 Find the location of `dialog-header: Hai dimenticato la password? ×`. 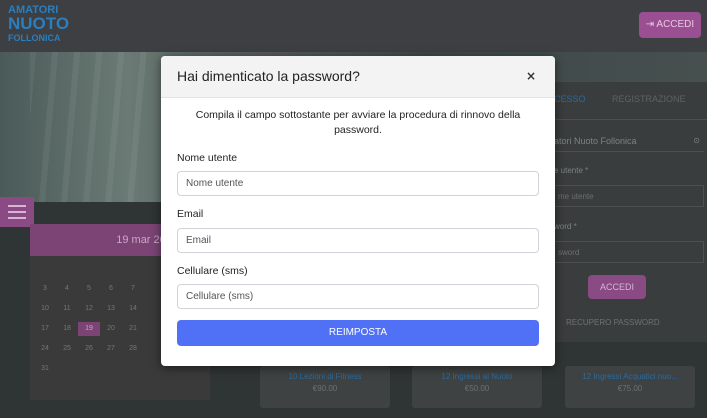

dialog-header: Hai dimenticato la password? × is located at coordinates (358, 77).